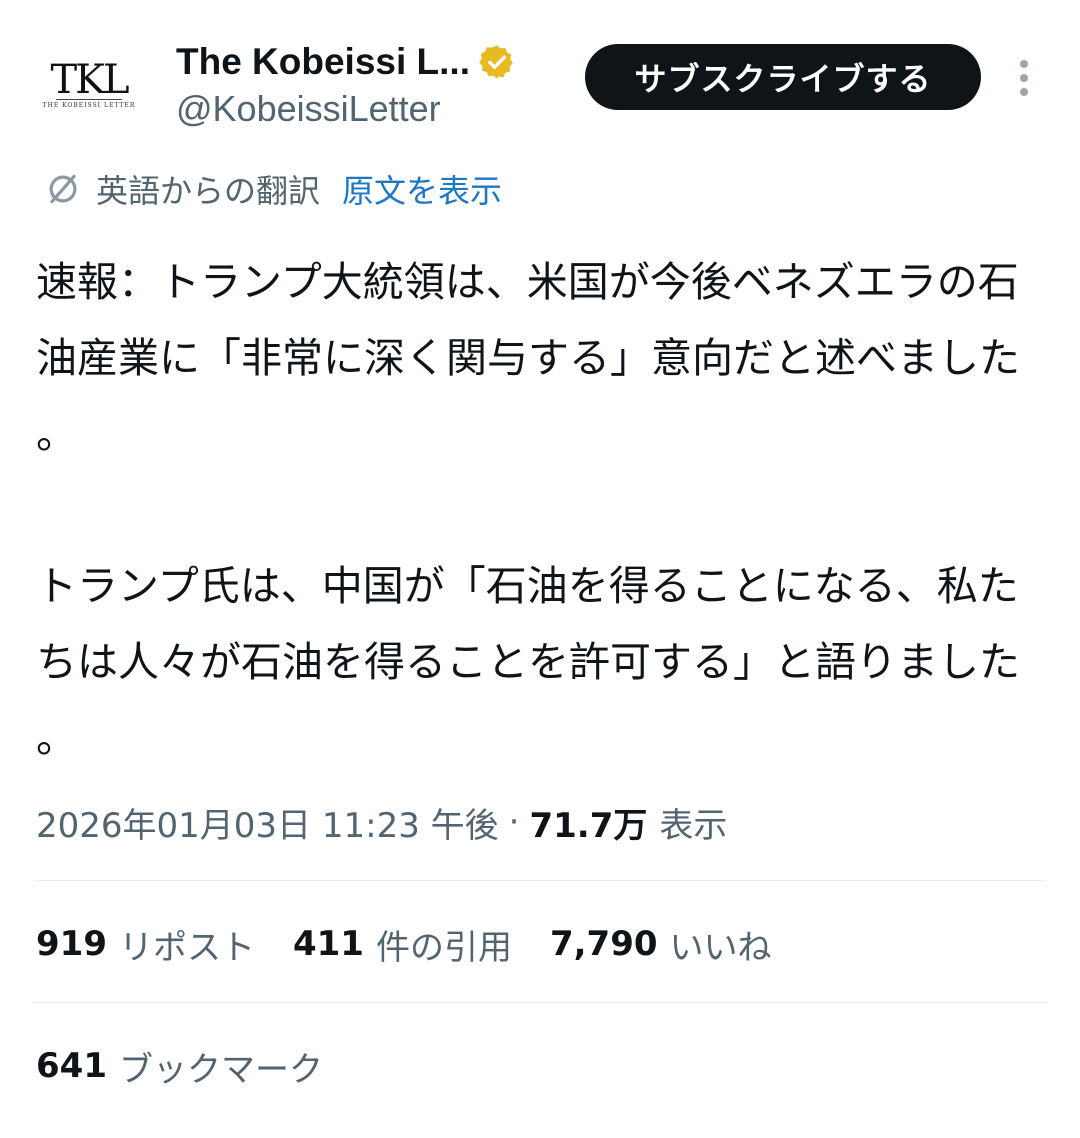 Image resolution: width=1080 pixels, height=1138 pixels. I want to click on tweet-meta: 2026年01月03日 11:23 午後 · 71.7万 表示, so click(381, 822).